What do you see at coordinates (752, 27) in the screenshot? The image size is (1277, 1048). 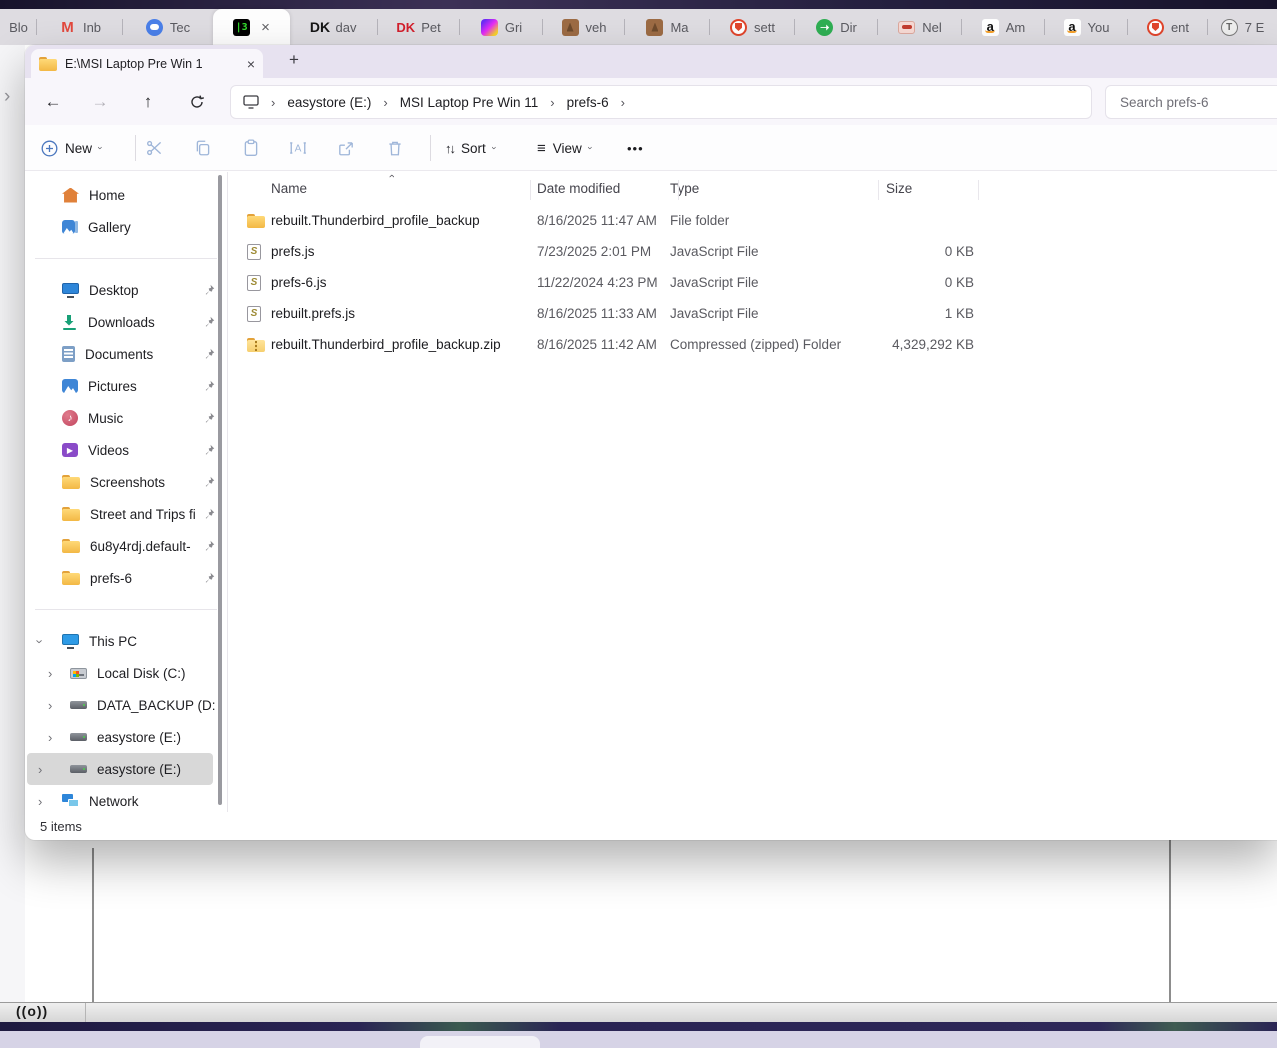 I see `browser-tab: sett` at bounding box center [752, 27].